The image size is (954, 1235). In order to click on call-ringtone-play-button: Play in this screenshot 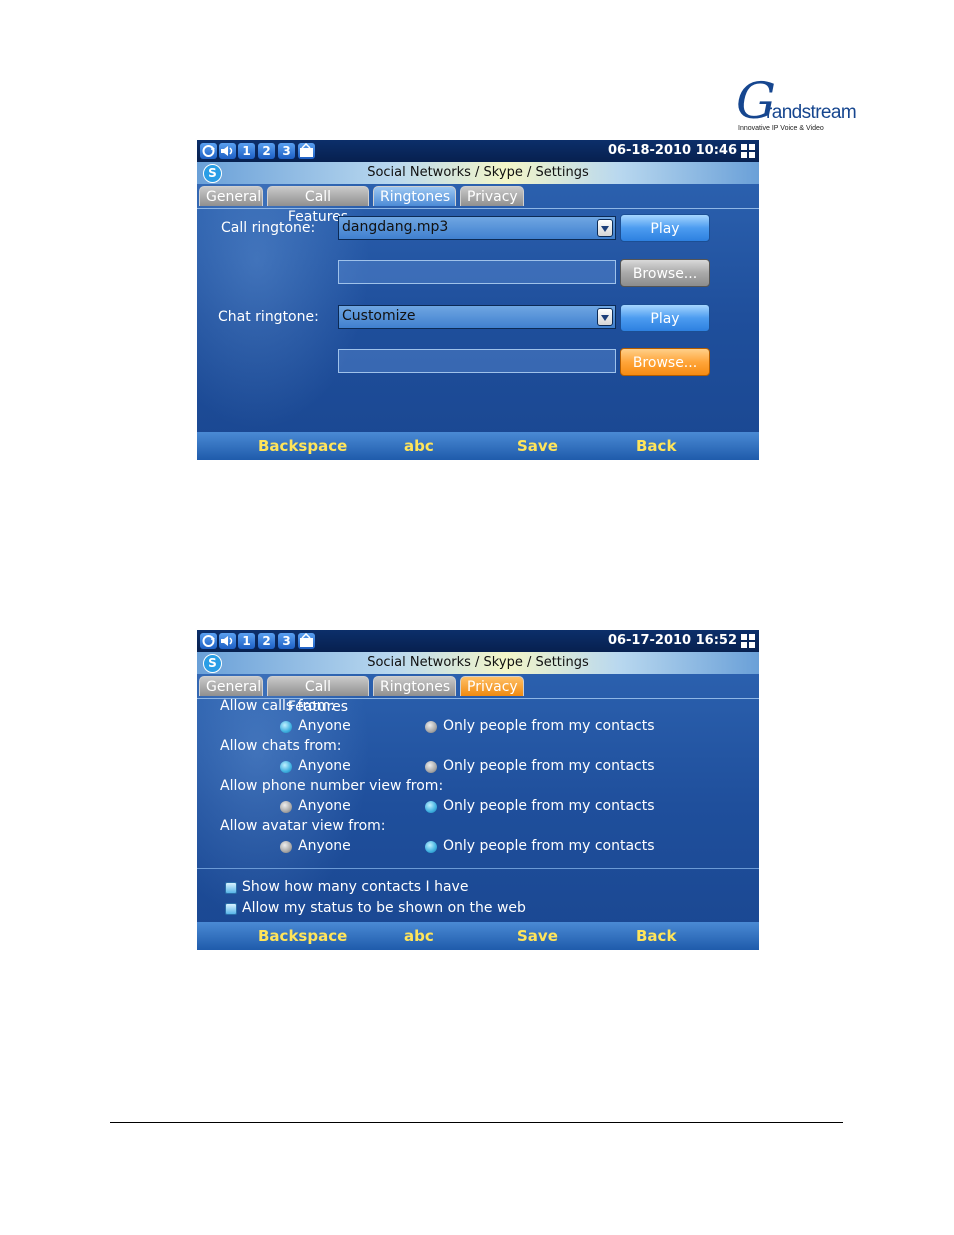, I will do `click(665, 228)`.